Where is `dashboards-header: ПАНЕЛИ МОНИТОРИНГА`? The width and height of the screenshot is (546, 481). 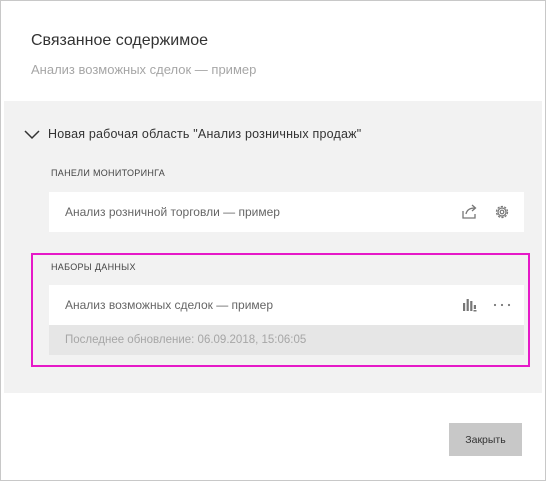
dashboards-header: ПАНЕЛИ МОНИТОРИНГА is located at coordinates (108, 173).